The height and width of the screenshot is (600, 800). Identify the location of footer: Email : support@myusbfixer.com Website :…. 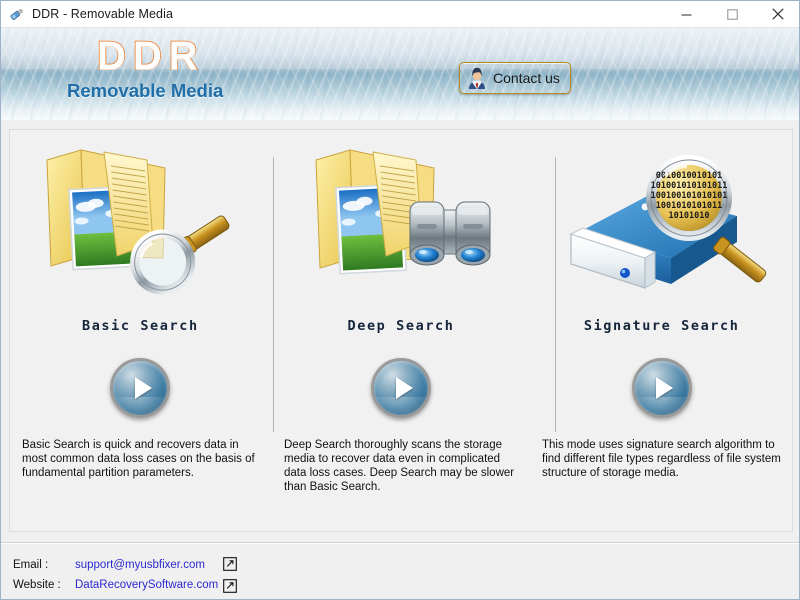
(400, 571).